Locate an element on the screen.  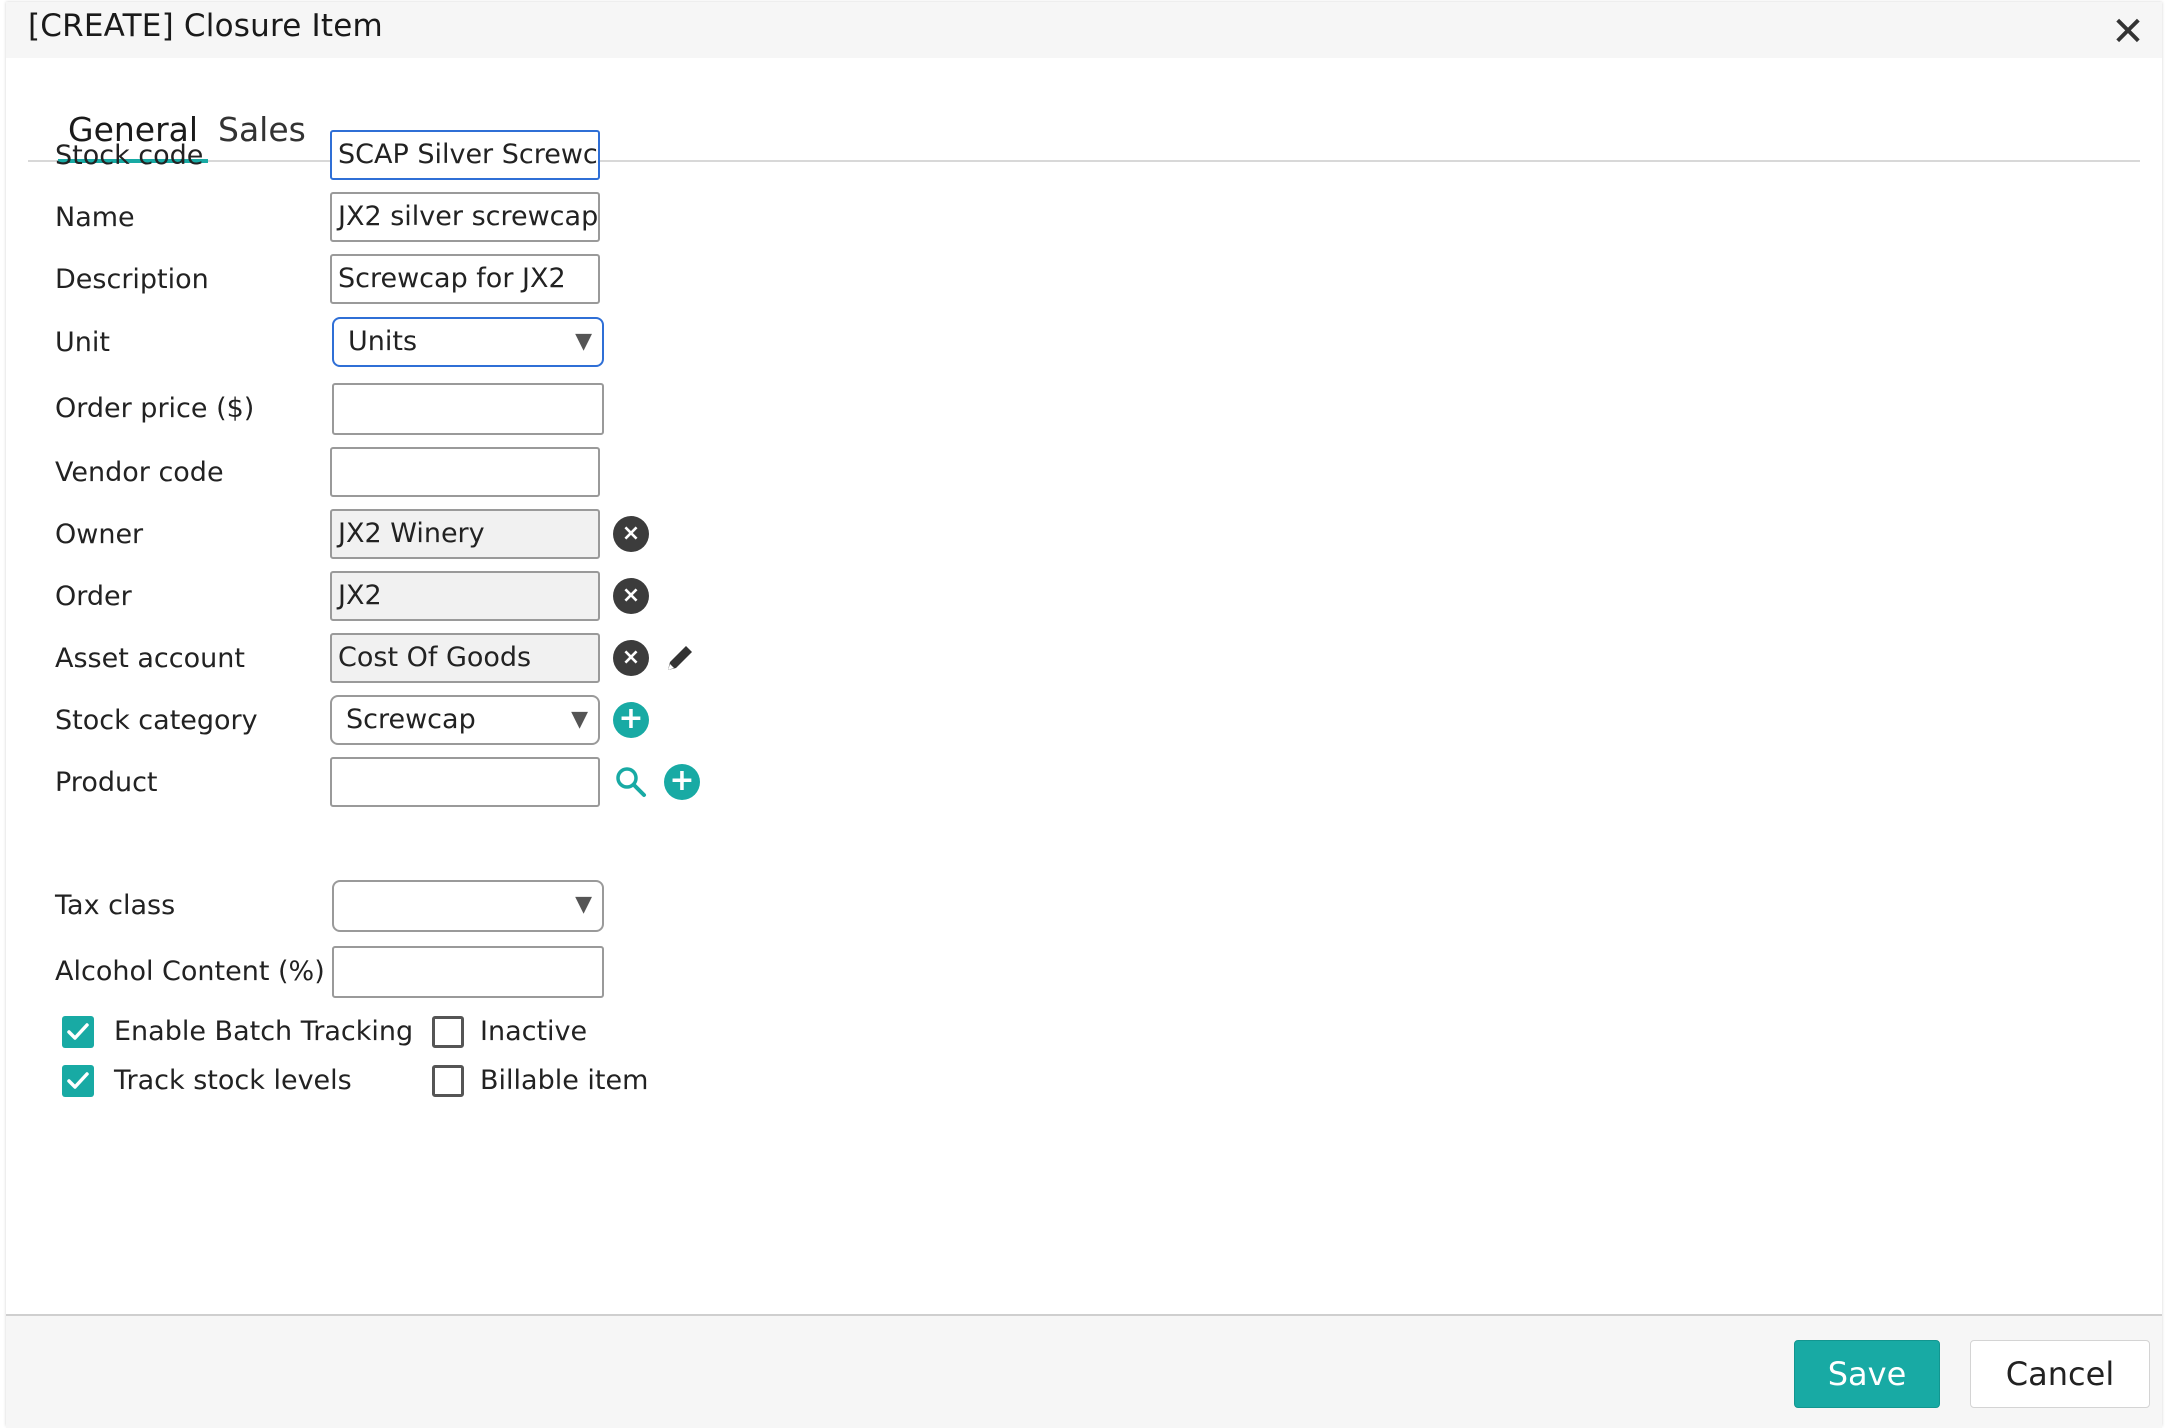
stock-code-label: Stock code is located at coordinates (129, 155).